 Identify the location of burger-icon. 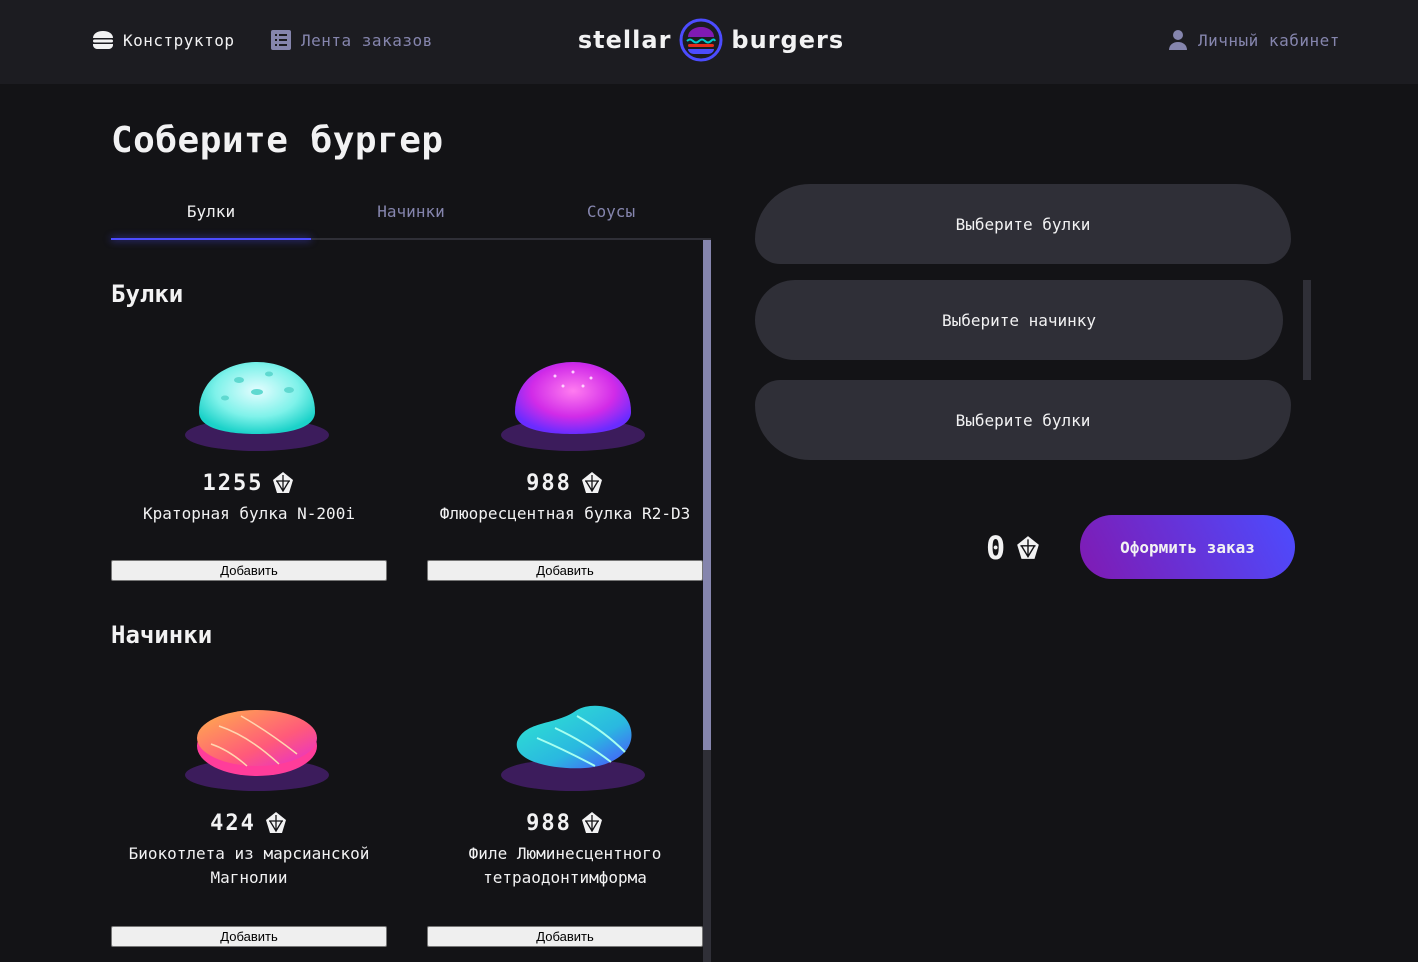
(103, 40).